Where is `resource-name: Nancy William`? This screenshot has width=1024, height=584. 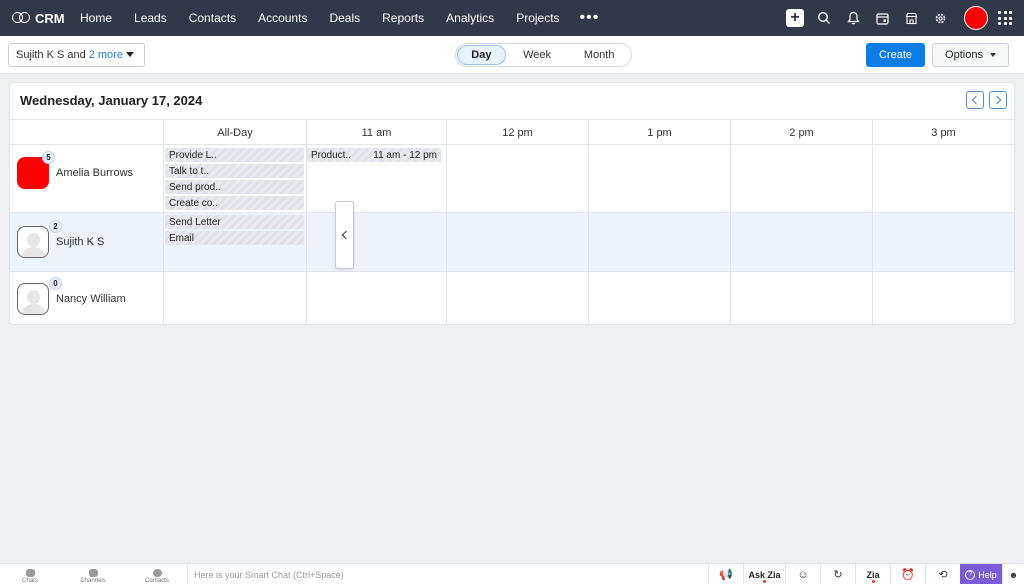
resource-name: Nancy William is located at coordinates (91, 299).